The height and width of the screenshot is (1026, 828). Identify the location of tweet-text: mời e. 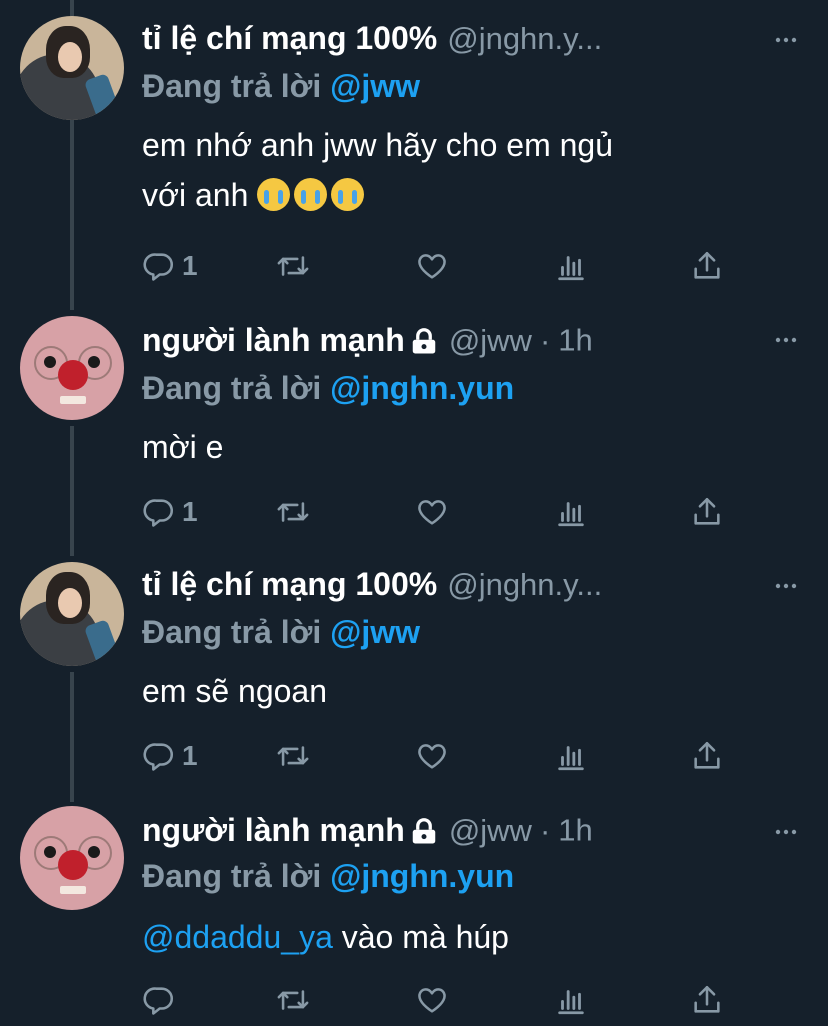
(183, 447).